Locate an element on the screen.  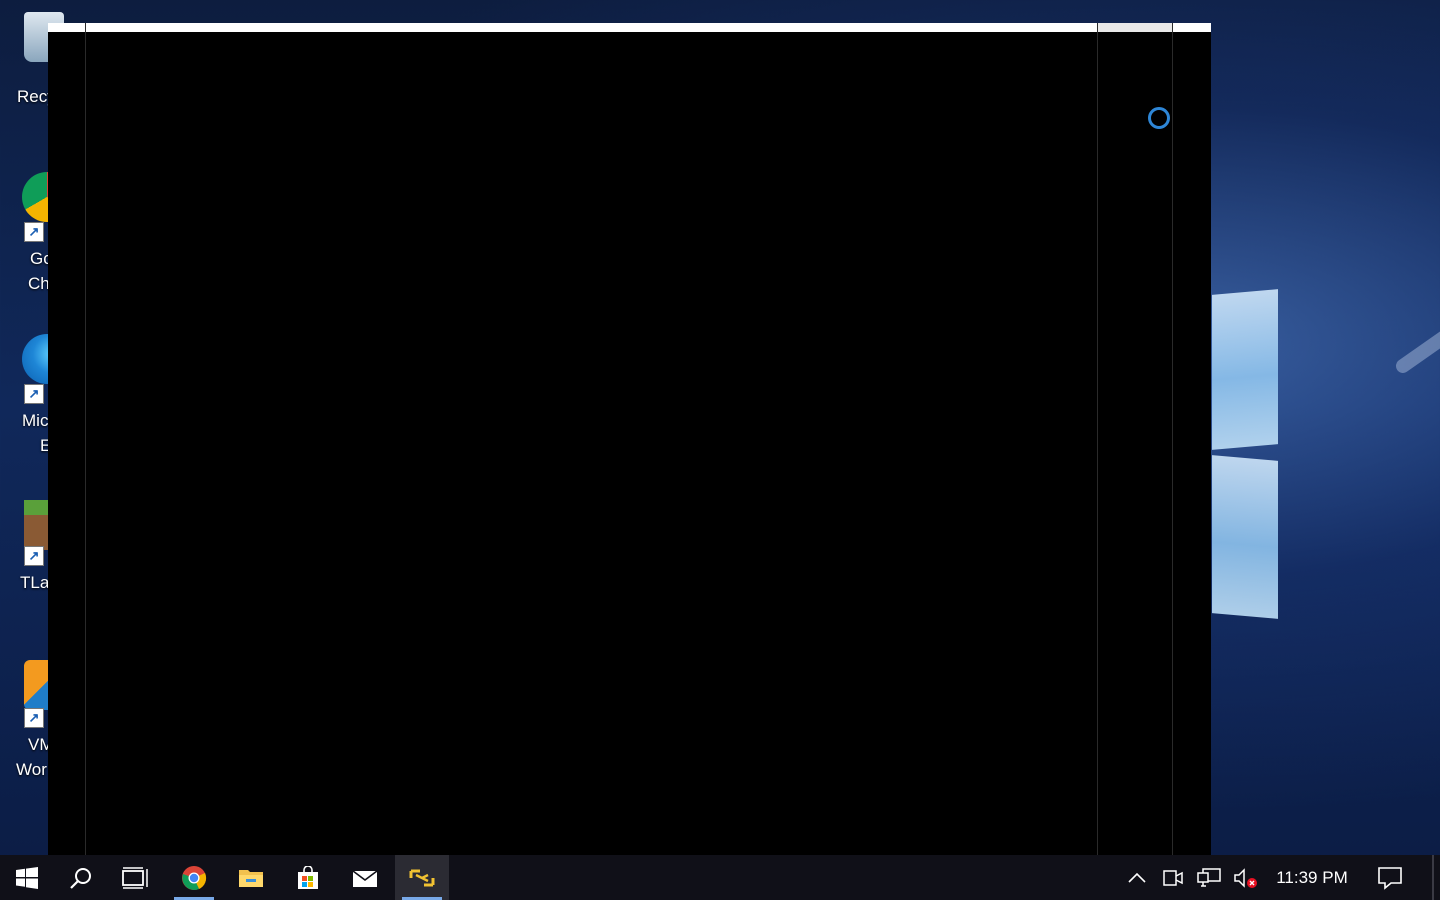
window-title-bar is located at coordinates (629, 27).